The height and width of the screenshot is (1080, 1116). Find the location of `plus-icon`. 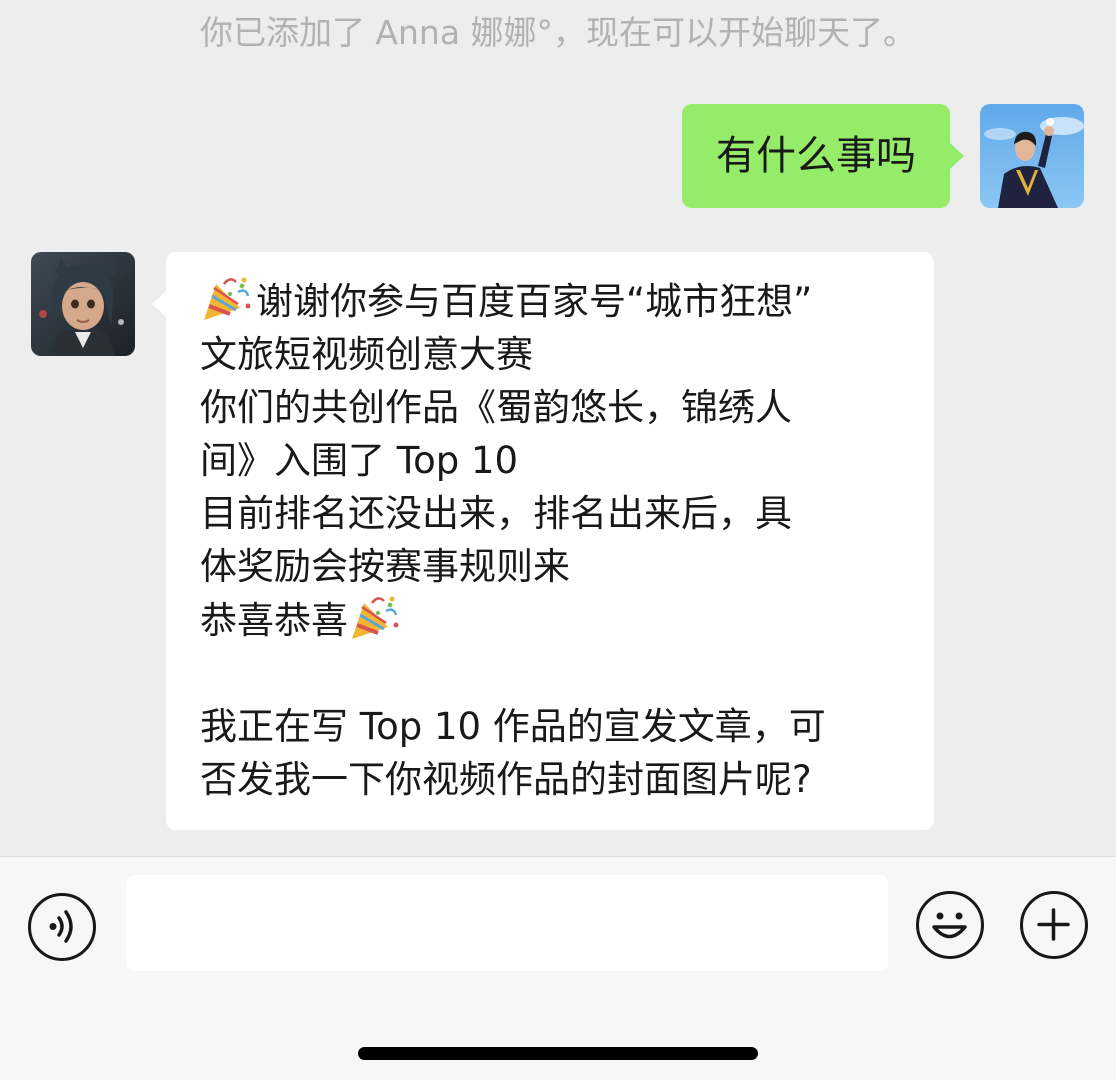

plus-icon is located at coordinates (1054, 925).